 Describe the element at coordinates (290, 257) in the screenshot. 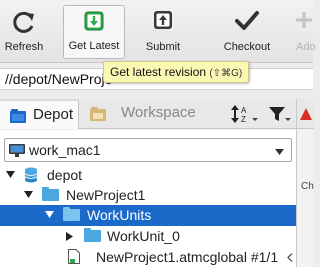

I see `chevron-left-icon` at that location.